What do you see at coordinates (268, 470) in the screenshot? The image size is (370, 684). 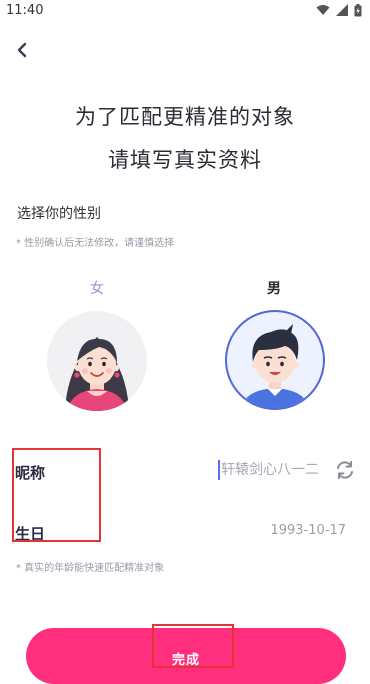 I see `nickname-input: 轩辕剑心八一二` at bounding box center [268, 470].